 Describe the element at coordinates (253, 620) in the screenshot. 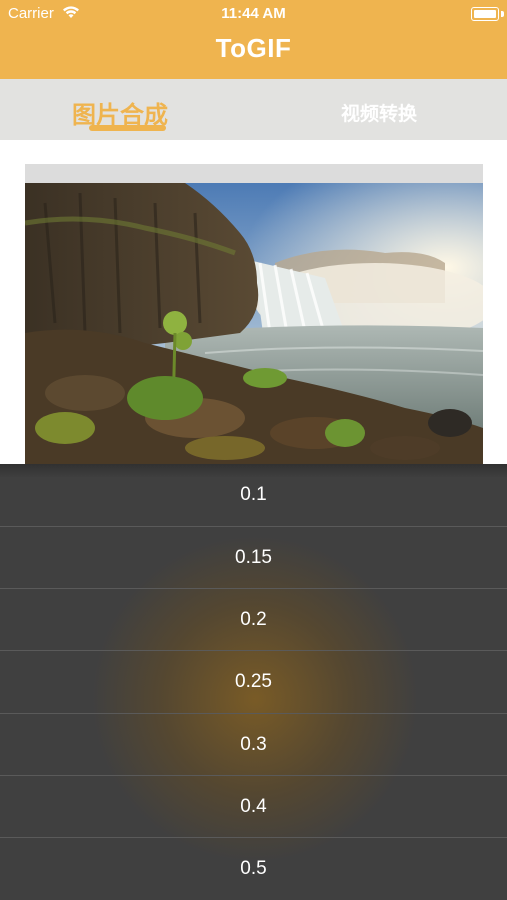

I see `picker-option: 0.2` at that location.